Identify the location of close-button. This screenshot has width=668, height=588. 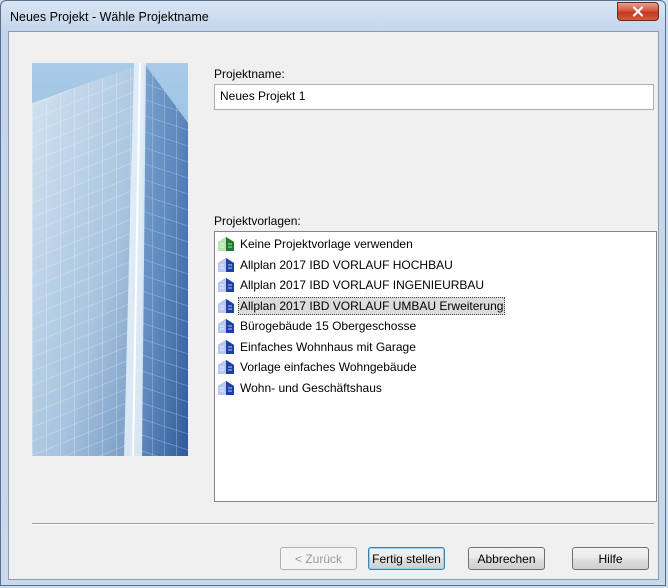
(638, 11).